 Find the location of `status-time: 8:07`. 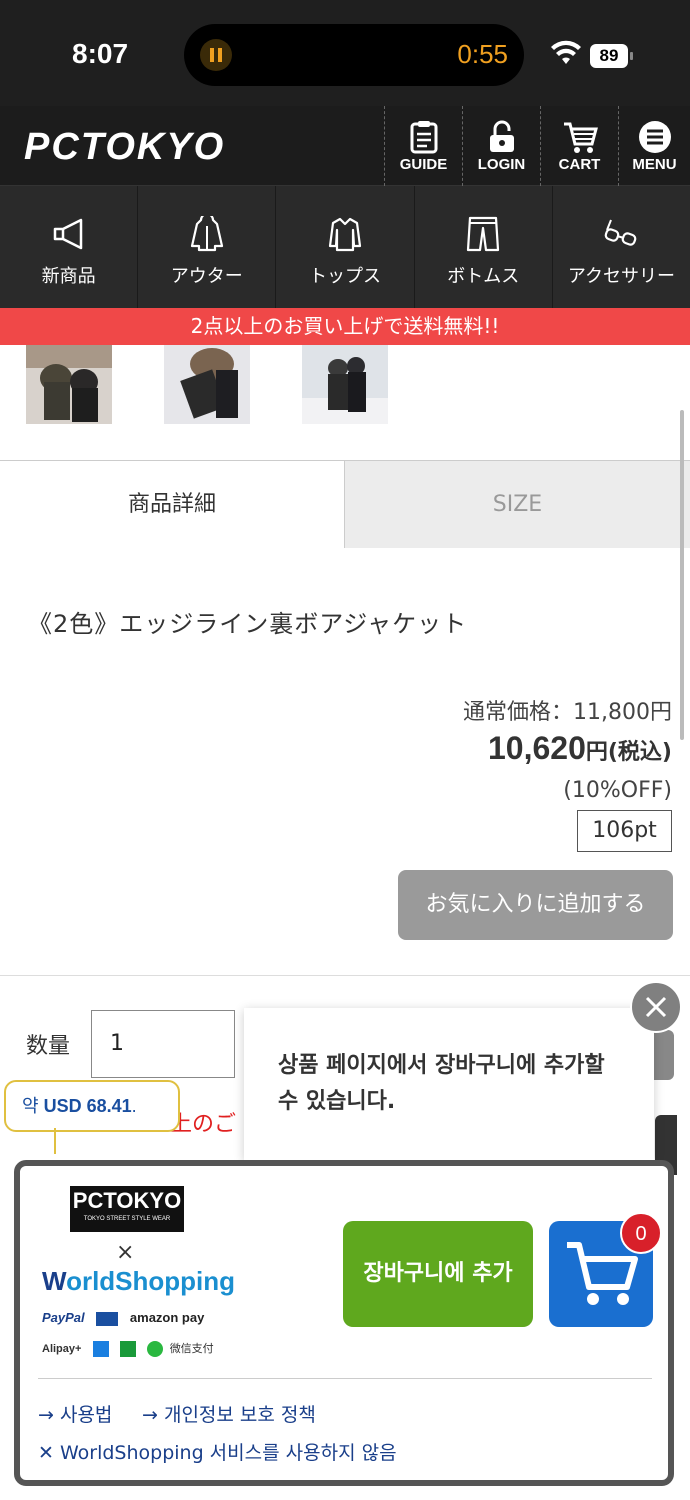

status-time: 8:07 is located at coordinates (100, 53).